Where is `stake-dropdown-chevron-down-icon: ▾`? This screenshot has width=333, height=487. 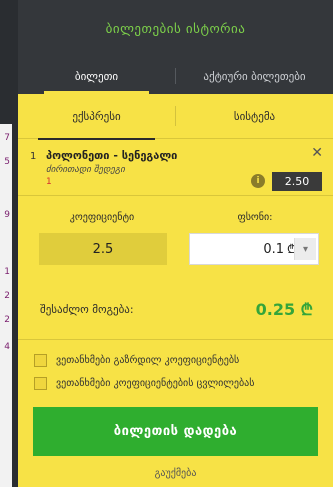 stake-dropdown-chevron-down-icon: ▾ is located at coordinates (305, 249).